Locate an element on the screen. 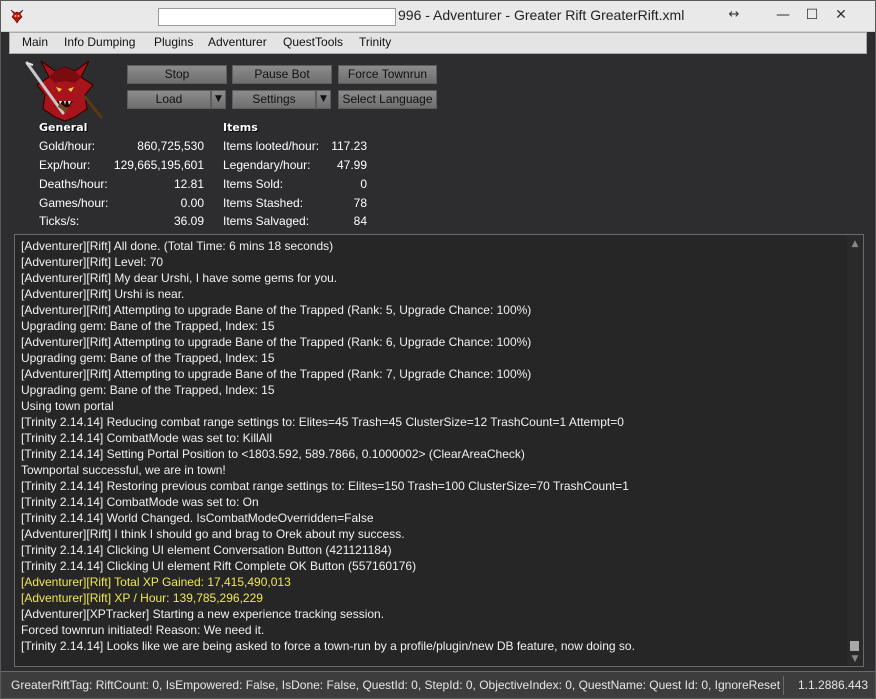 The image size is (876, 699). menu-questtools: QuestTools is located at coordinates (313, 42).